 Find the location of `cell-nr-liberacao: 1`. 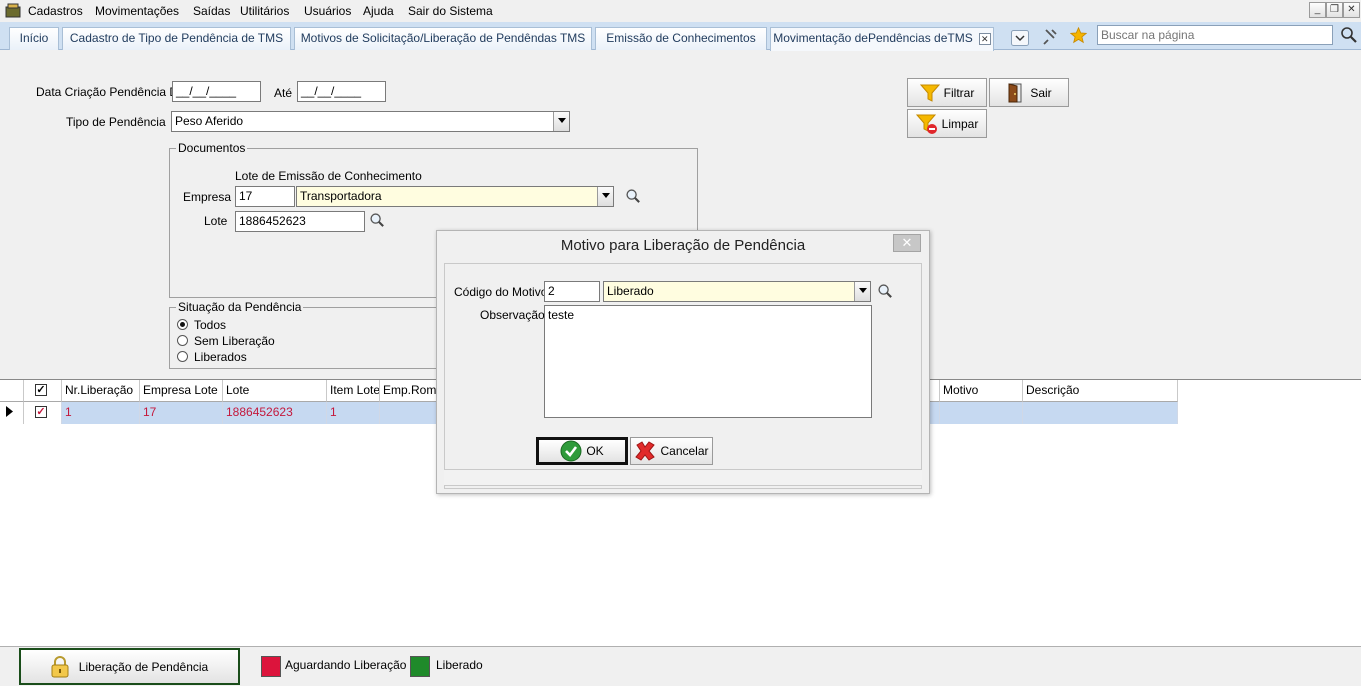

cell-nr-liberacao: 1 is located at coordinates (101, 413).